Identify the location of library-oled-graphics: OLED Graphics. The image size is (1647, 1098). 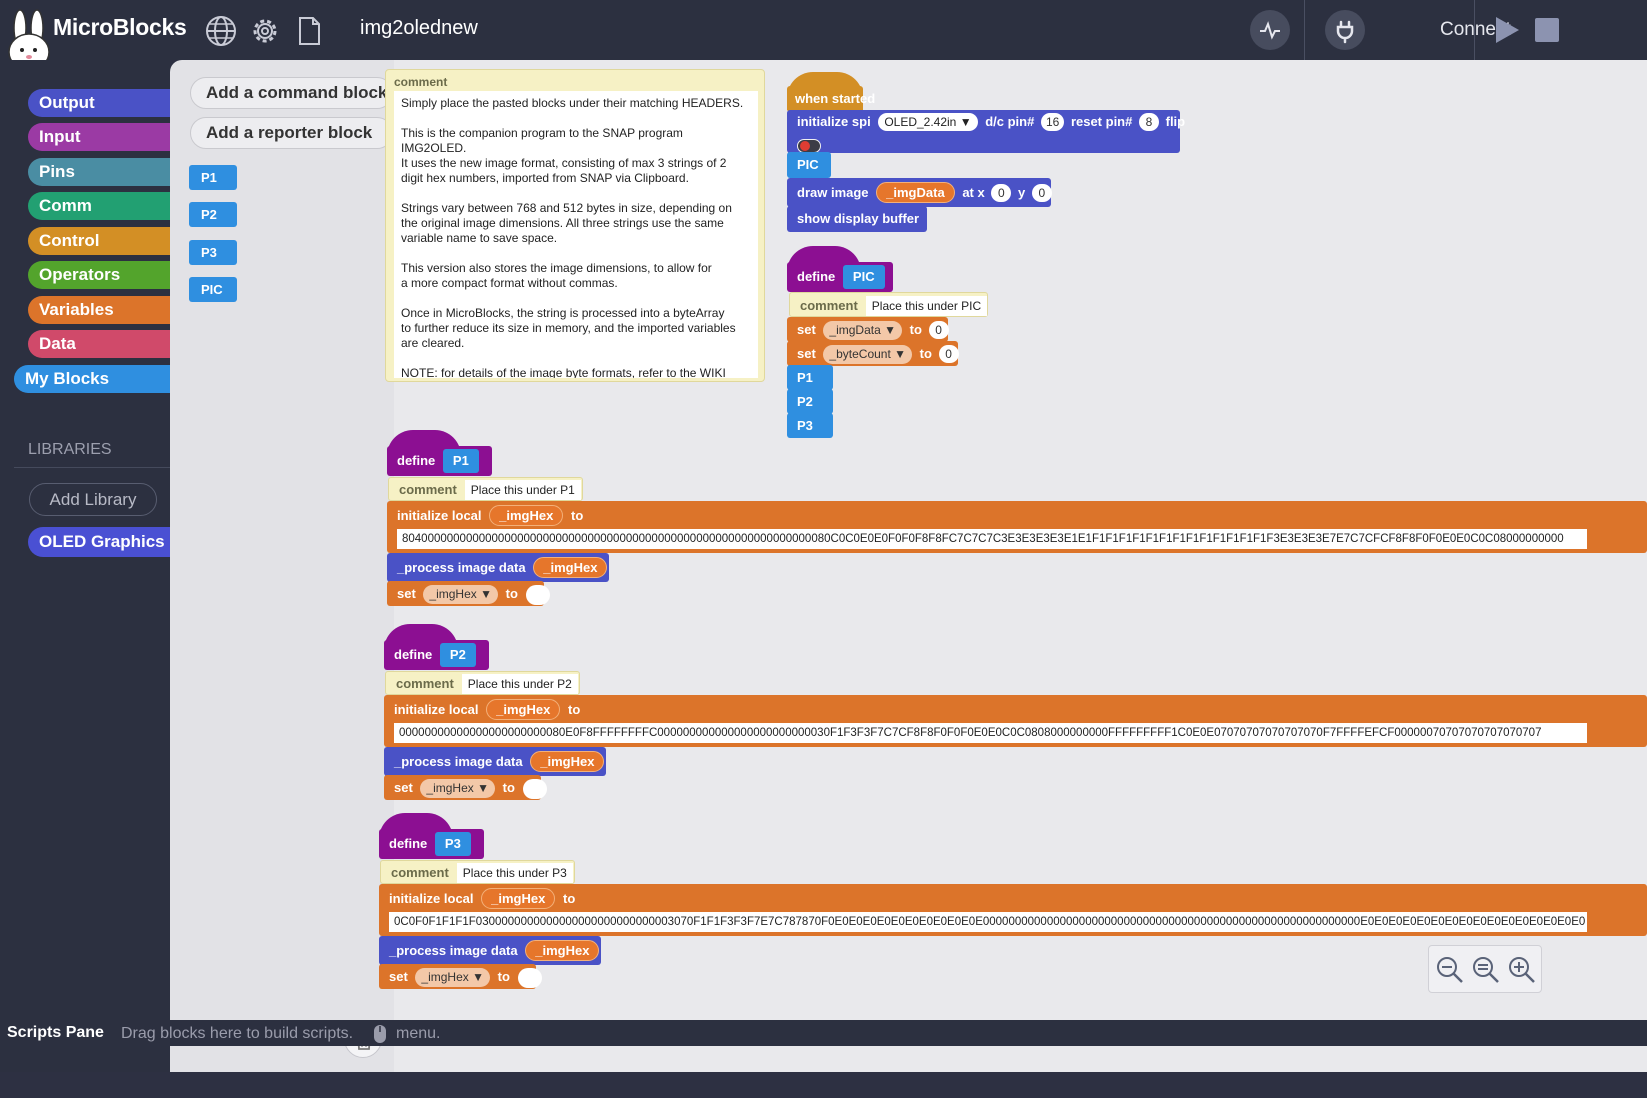
(99, 542).